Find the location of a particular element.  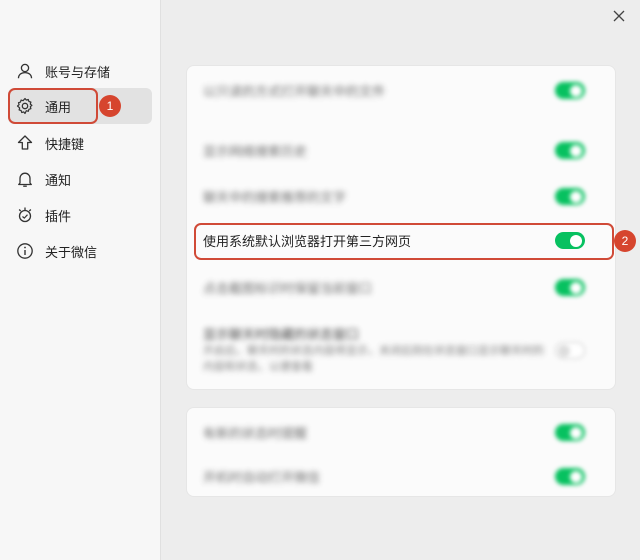

setting-row: 点击截图标识时保留当前窗口 is located at coordinates (402, 287).